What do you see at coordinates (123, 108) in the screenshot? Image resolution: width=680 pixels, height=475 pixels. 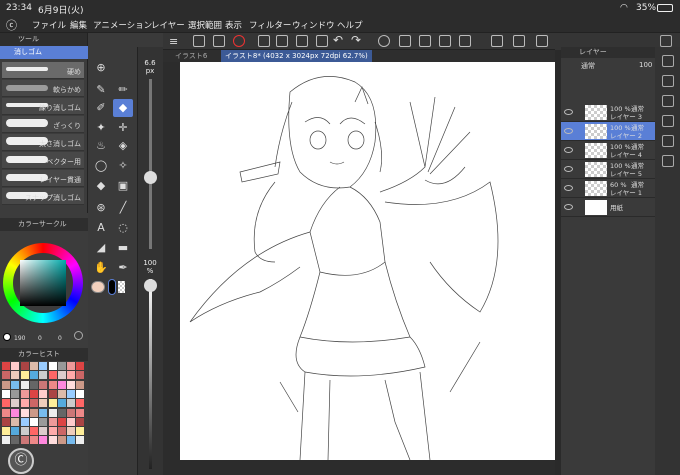 I see `eraser-icon: ◆` at bounding box center [123, 108].